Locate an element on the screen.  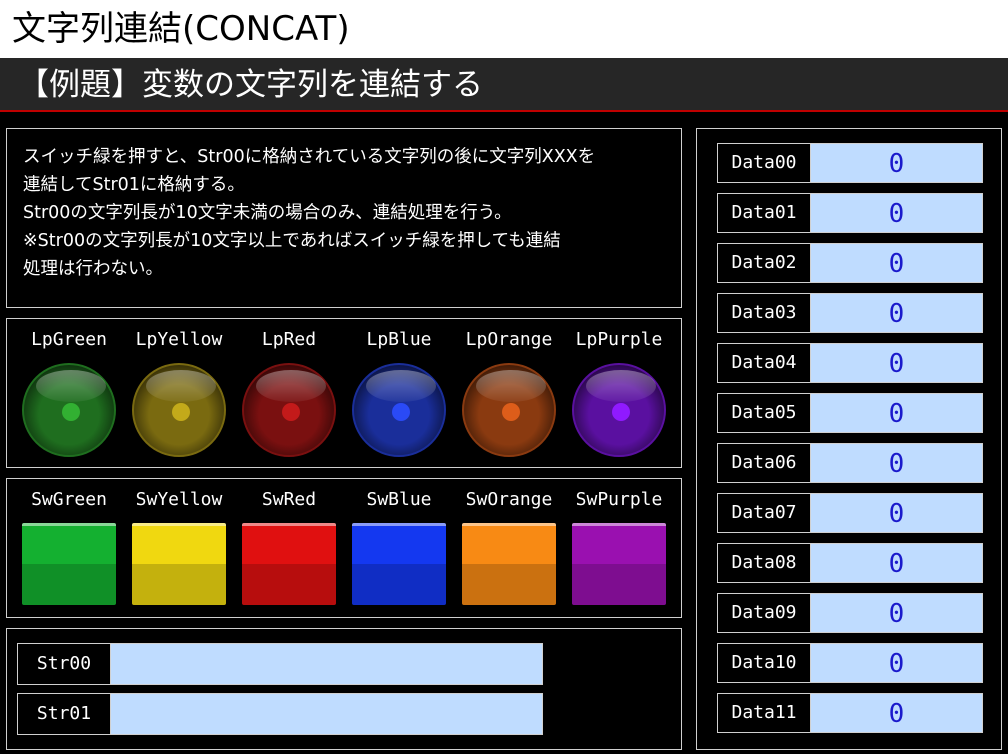
data-row: Data05 0 is located at coordinates (850, 413).